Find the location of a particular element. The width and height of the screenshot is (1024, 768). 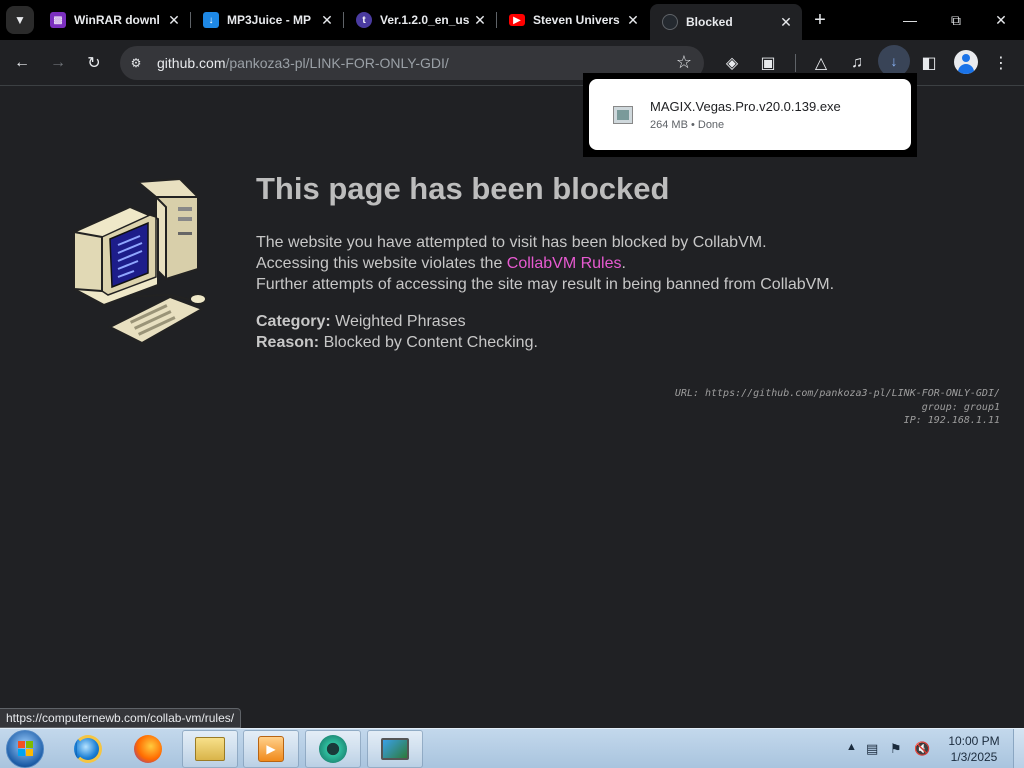

close-icon: ✕ is located at coordinates (1001, 19).